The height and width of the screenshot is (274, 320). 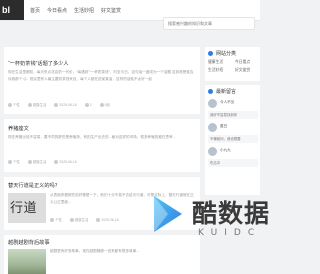 I want to click on eye-icon, so click(x=101, y=105).